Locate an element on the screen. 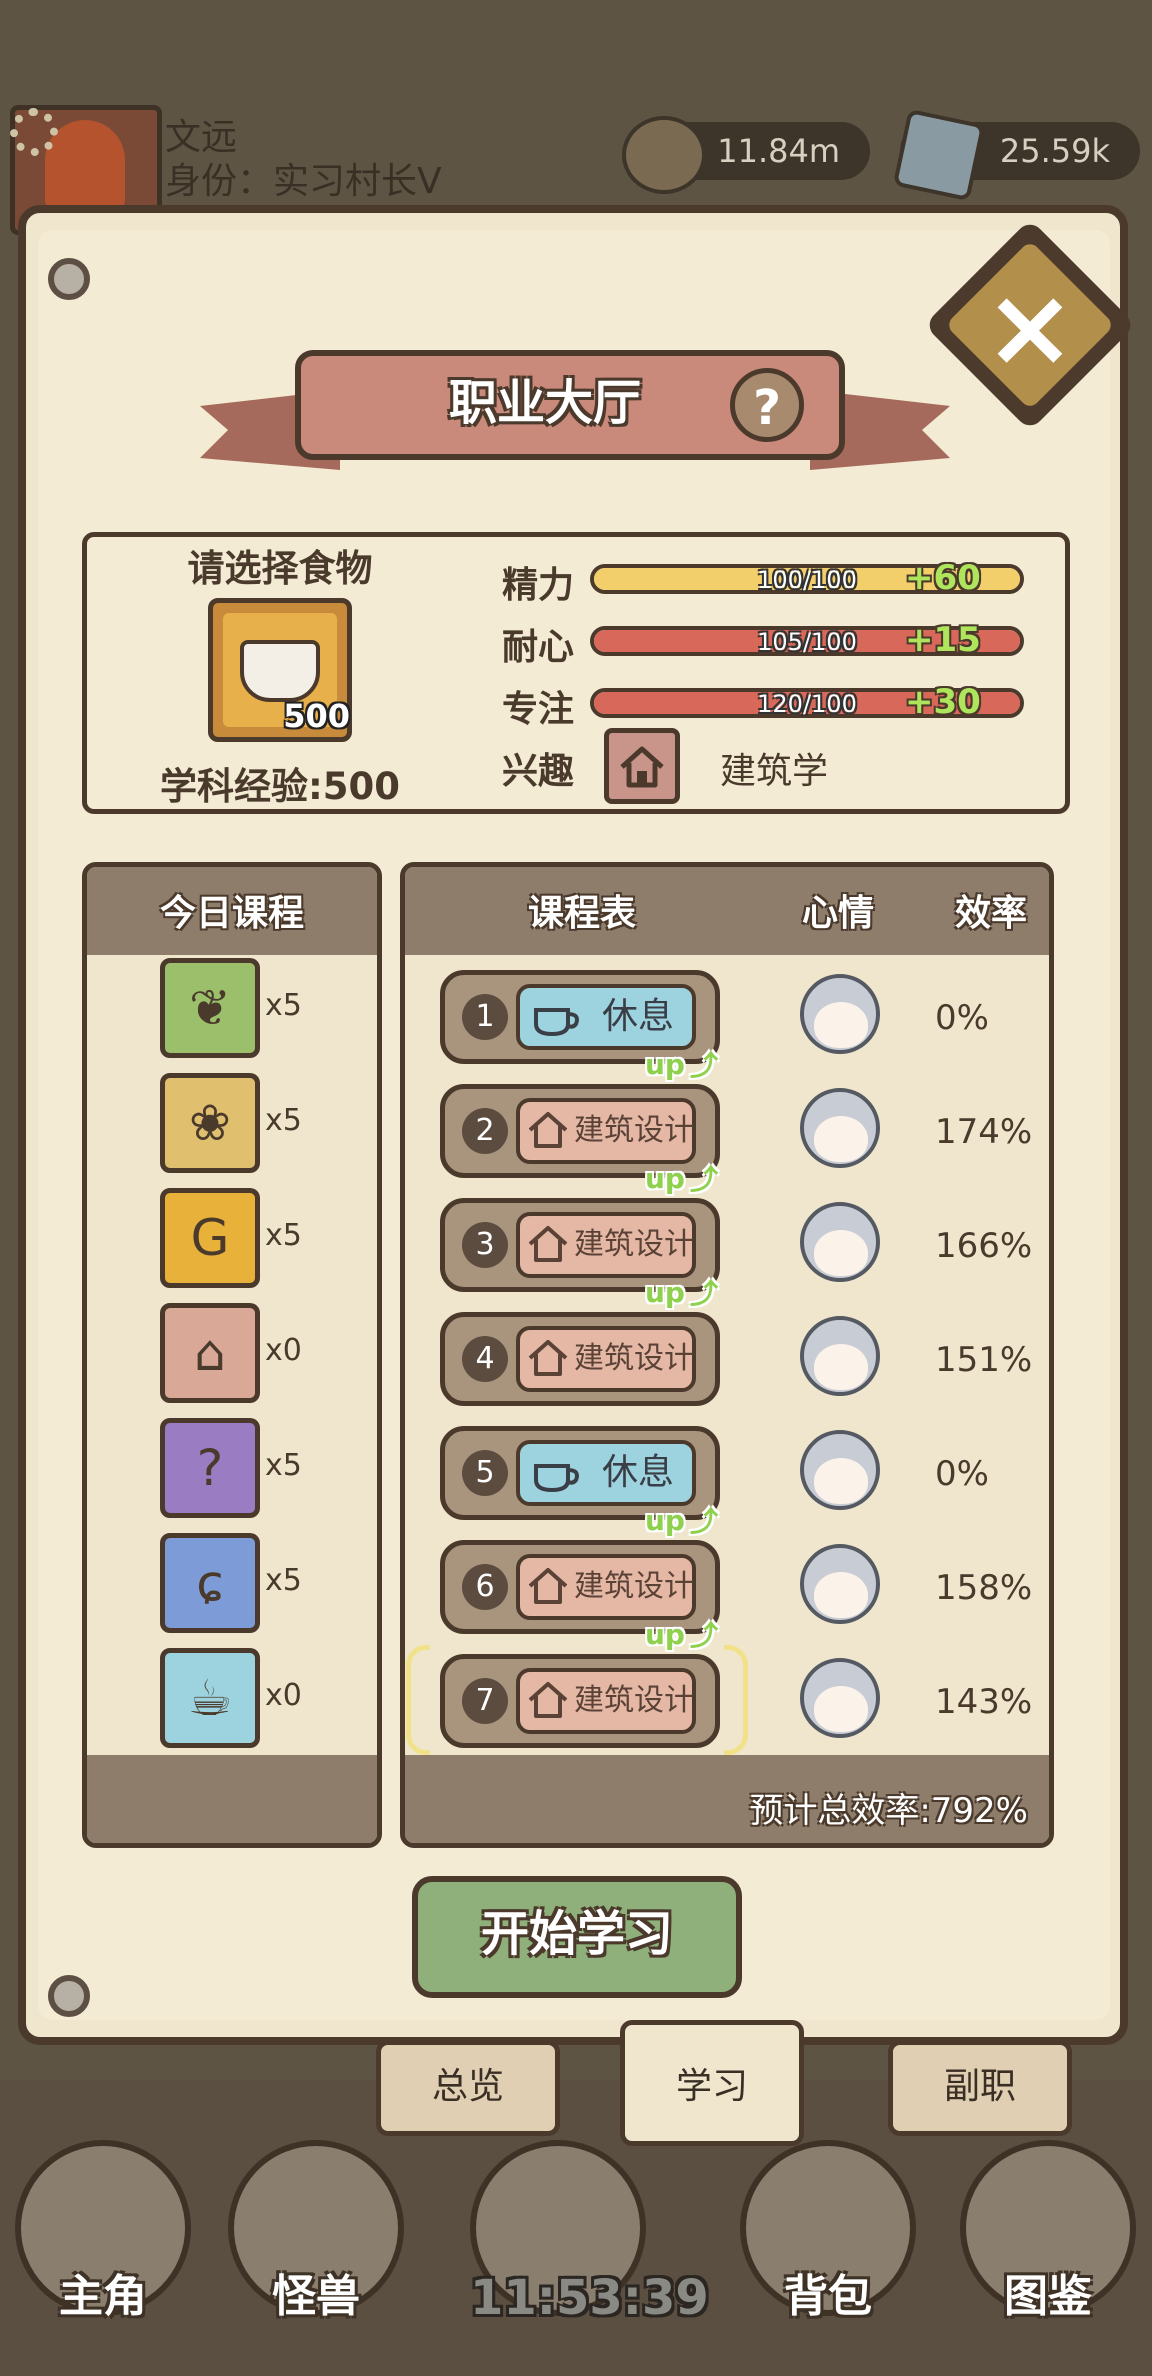 Image resolution: width=1152 pixels, height=2376 pixels. stat-bonus: +60 is located at coordinates (943, 578).